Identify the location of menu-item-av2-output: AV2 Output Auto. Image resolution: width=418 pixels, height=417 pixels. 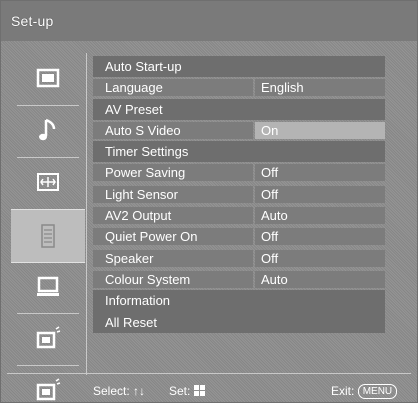
(239, 215).